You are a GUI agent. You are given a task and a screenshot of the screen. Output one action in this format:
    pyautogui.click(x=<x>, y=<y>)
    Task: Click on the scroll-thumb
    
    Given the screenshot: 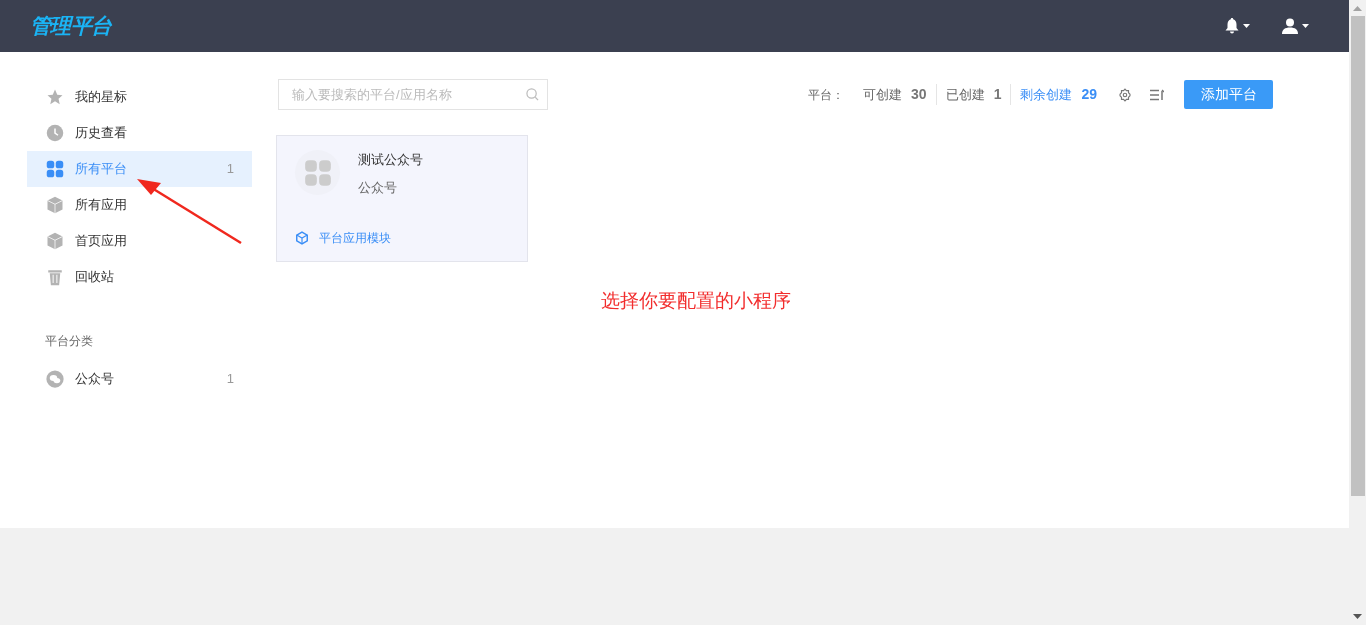 What is the action you would take?
    pyautogui.click(x=1357, y=256)
    